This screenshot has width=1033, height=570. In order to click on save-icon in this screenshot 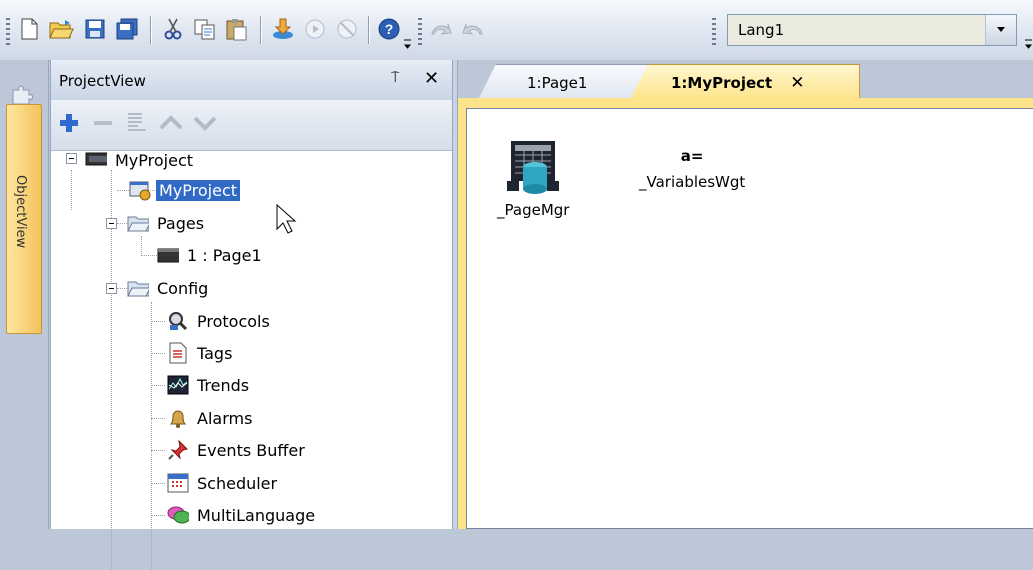, I will do `click(95, 29)`.